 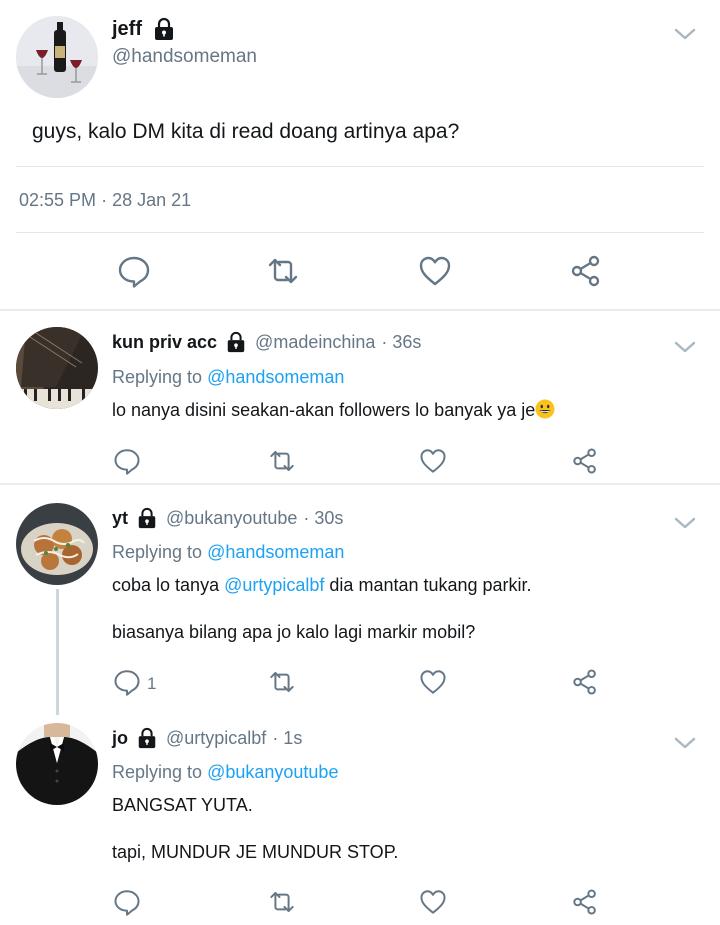 What do you see at coordinates (274, 585) in the screenshot?
I see `mention-link: @urtypicalbf` at bounding box center [274, 585].